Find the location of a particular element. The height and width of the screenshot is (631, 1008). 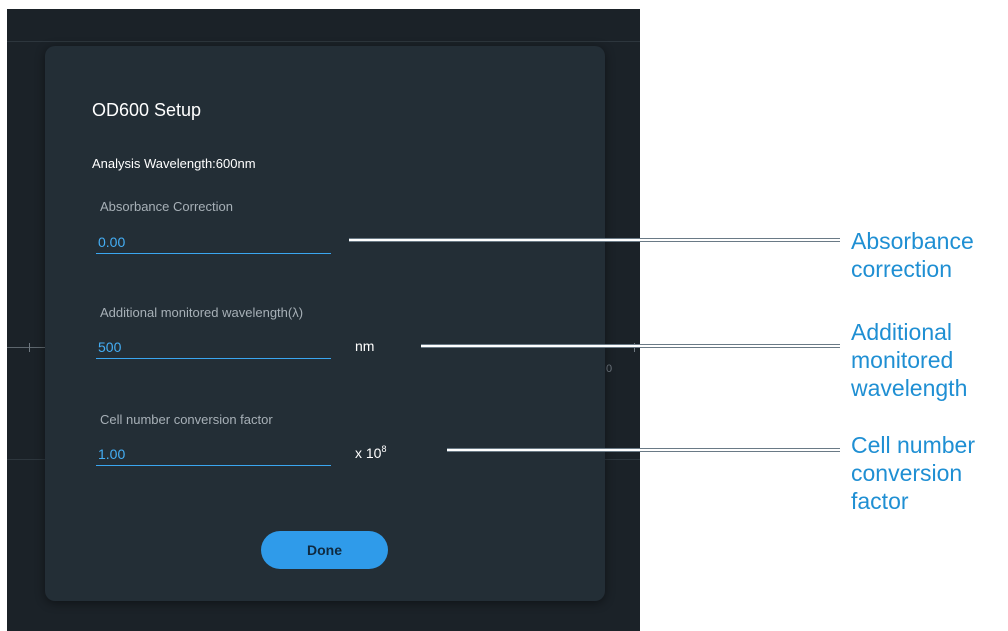

unit-exponent: 8 is located at coordinates (384, 449).